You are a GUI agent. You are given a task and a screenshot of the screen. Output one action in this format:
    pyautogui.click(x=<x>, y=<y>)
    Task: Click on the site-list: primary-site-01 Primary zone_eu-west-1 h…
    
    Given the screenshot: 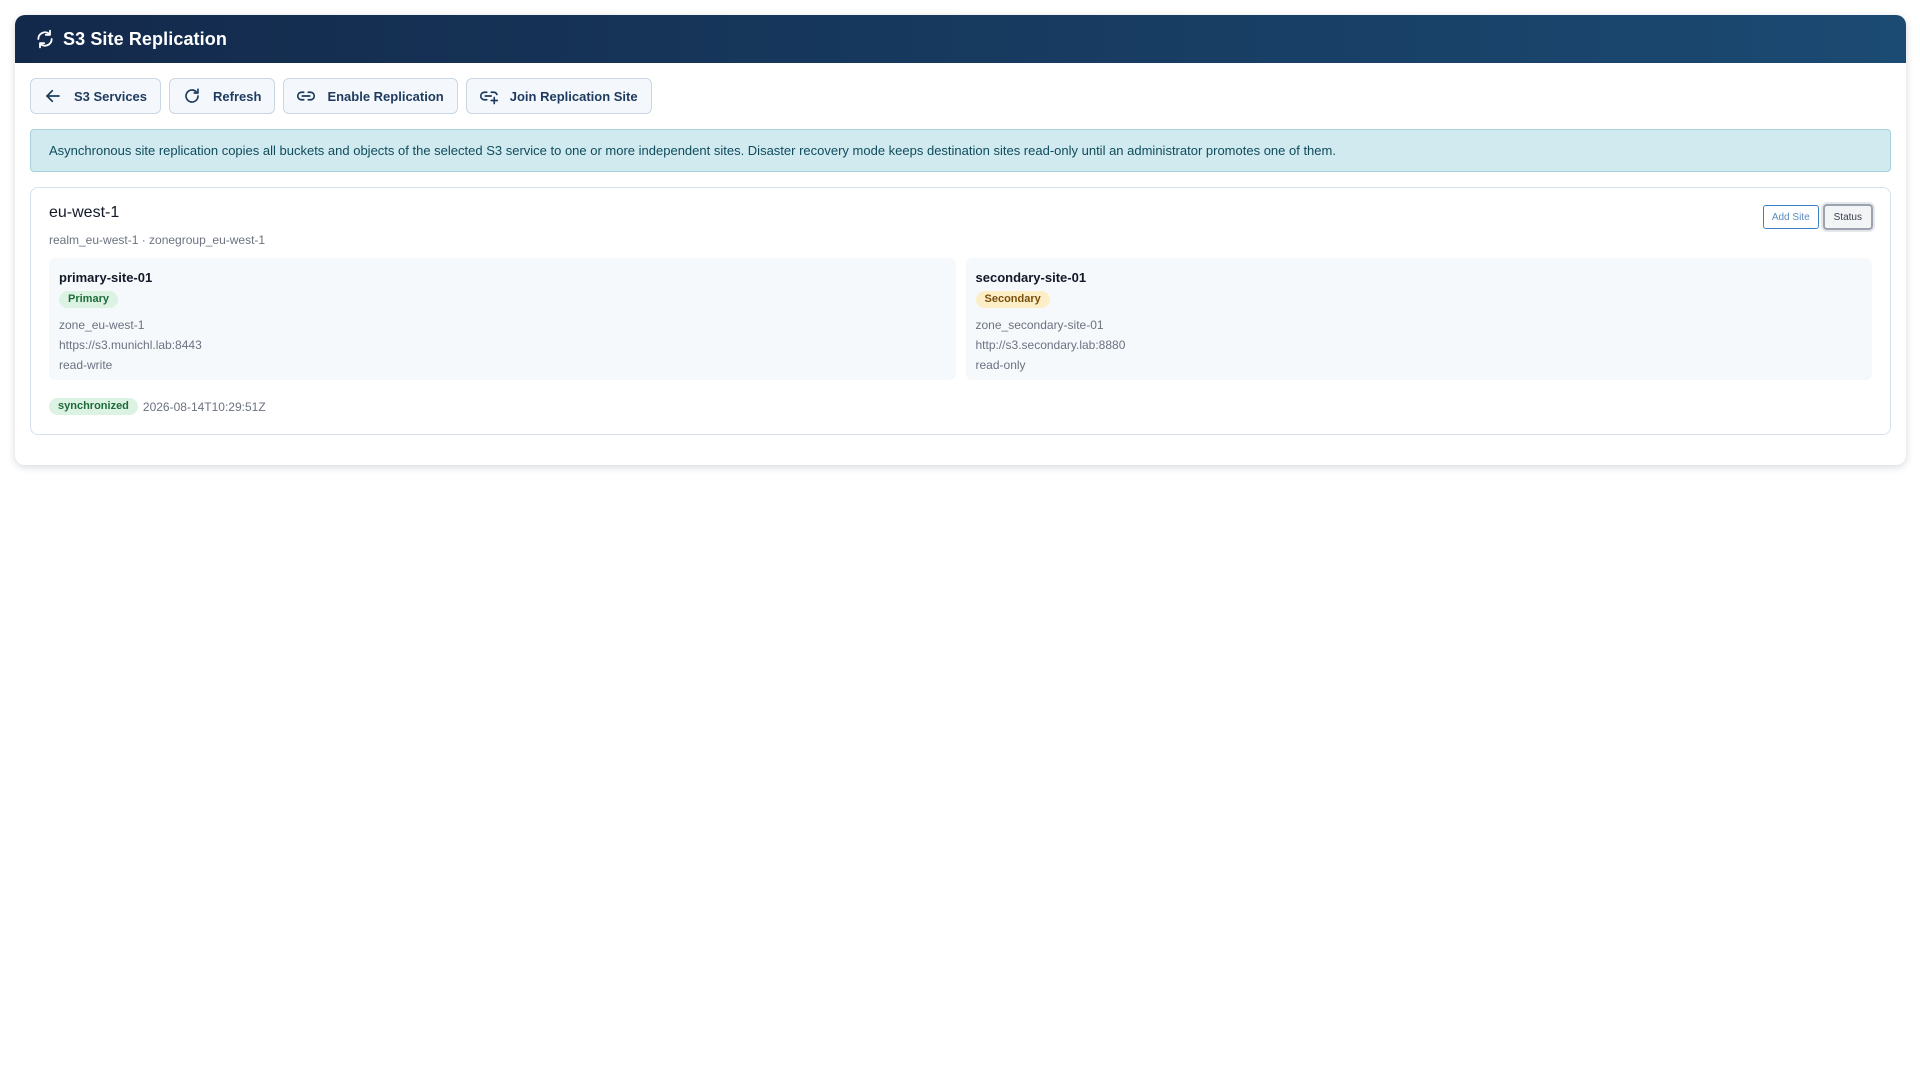 What is the action you would take?
    pyautogui.click(x=960, y=319)
    